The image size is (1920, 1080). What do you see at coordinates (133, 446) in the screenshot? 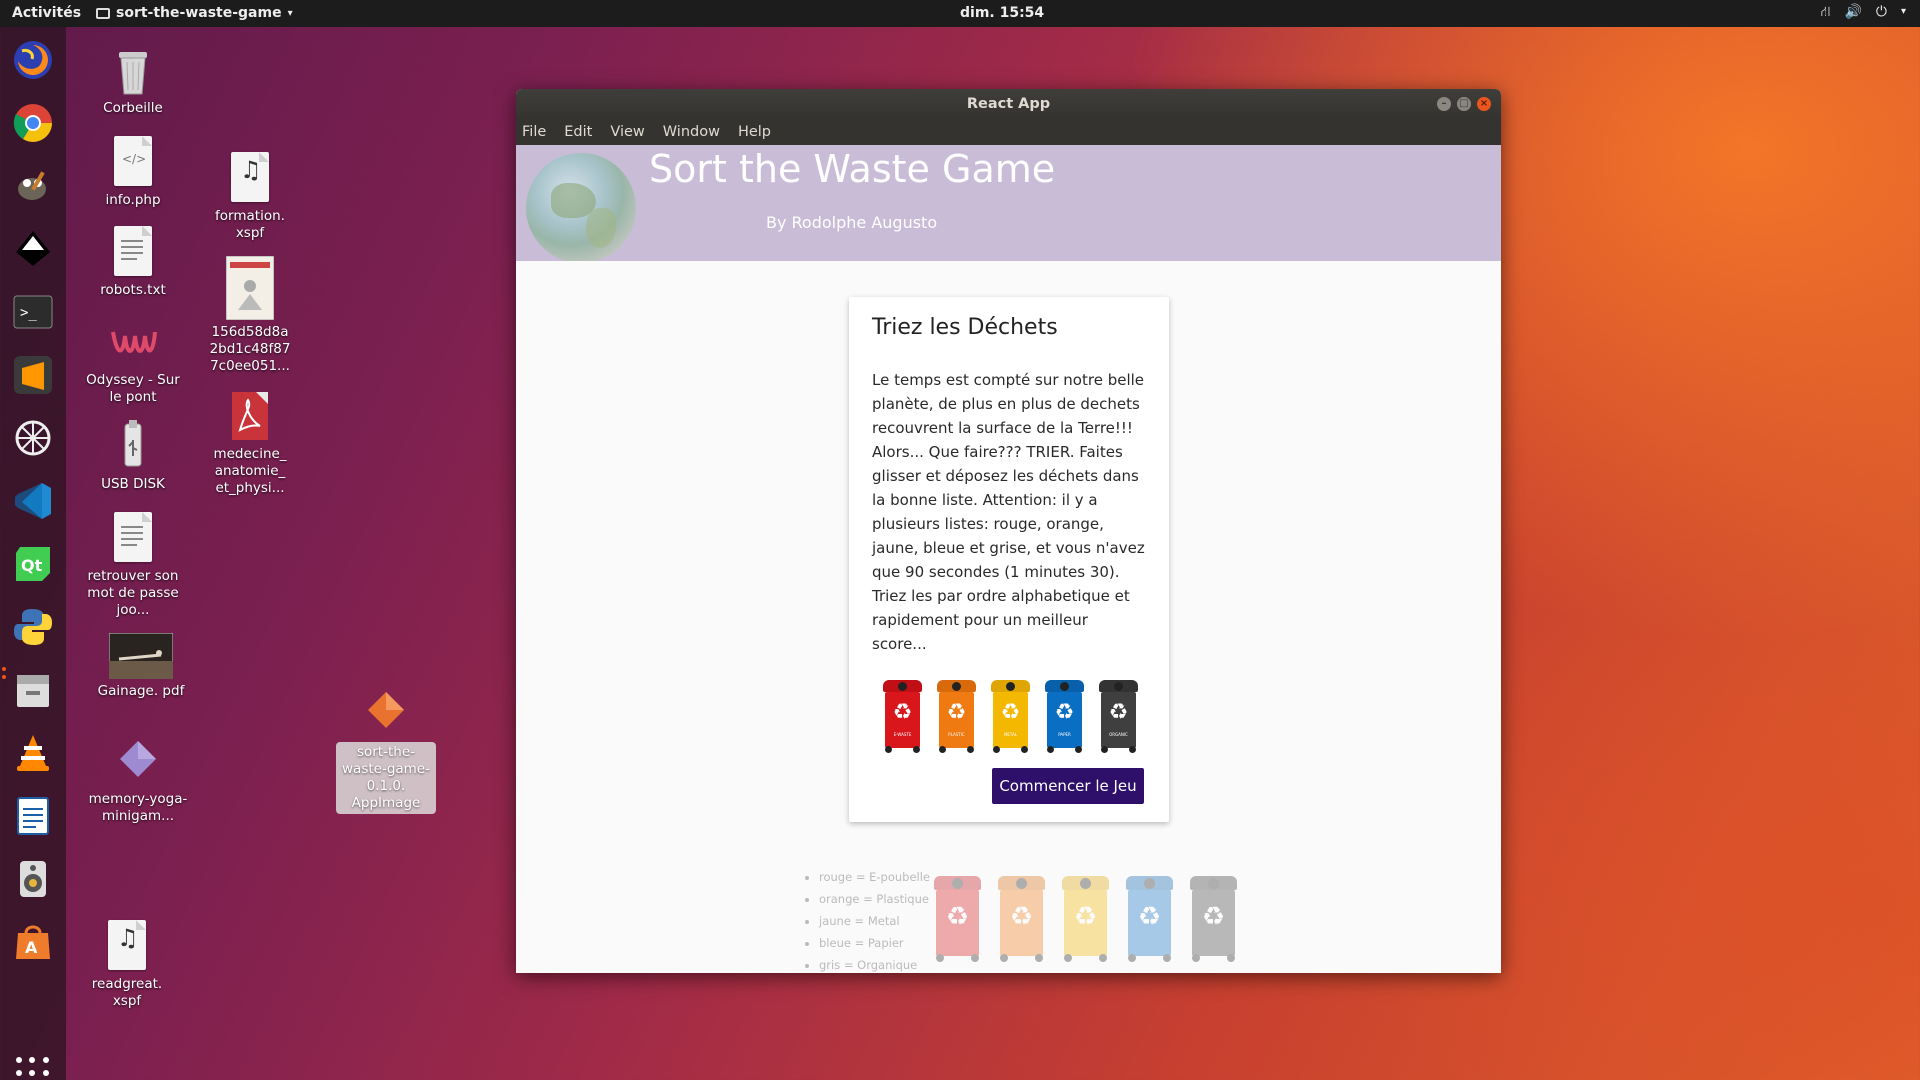
I see `usb-drive-icon` at bounding box center [133, 446].